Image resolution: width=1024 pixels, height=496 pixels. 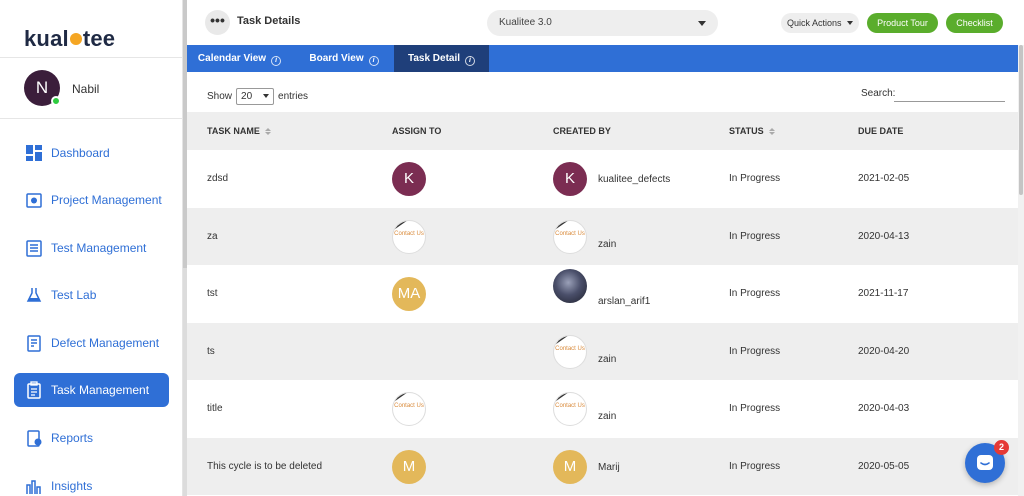 What do you see at coordinates (884, 351) in the screenshot?
I see `due-date: 2020-04-20` at bounding box center [884, 351].